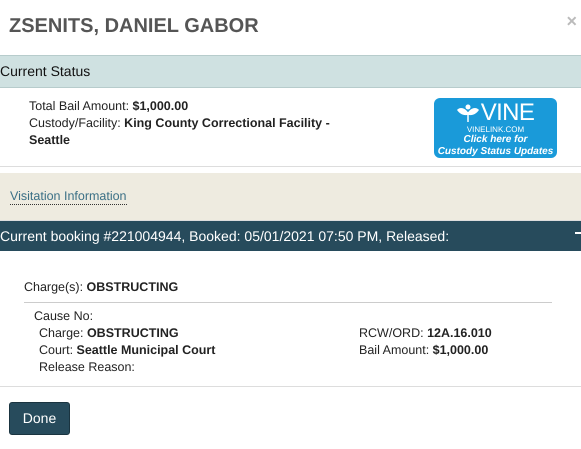  I want to click on booking-header: Current booking #221004944, Booked: 05/01/2021 07:50 PM, Released:, so click(290, 236).